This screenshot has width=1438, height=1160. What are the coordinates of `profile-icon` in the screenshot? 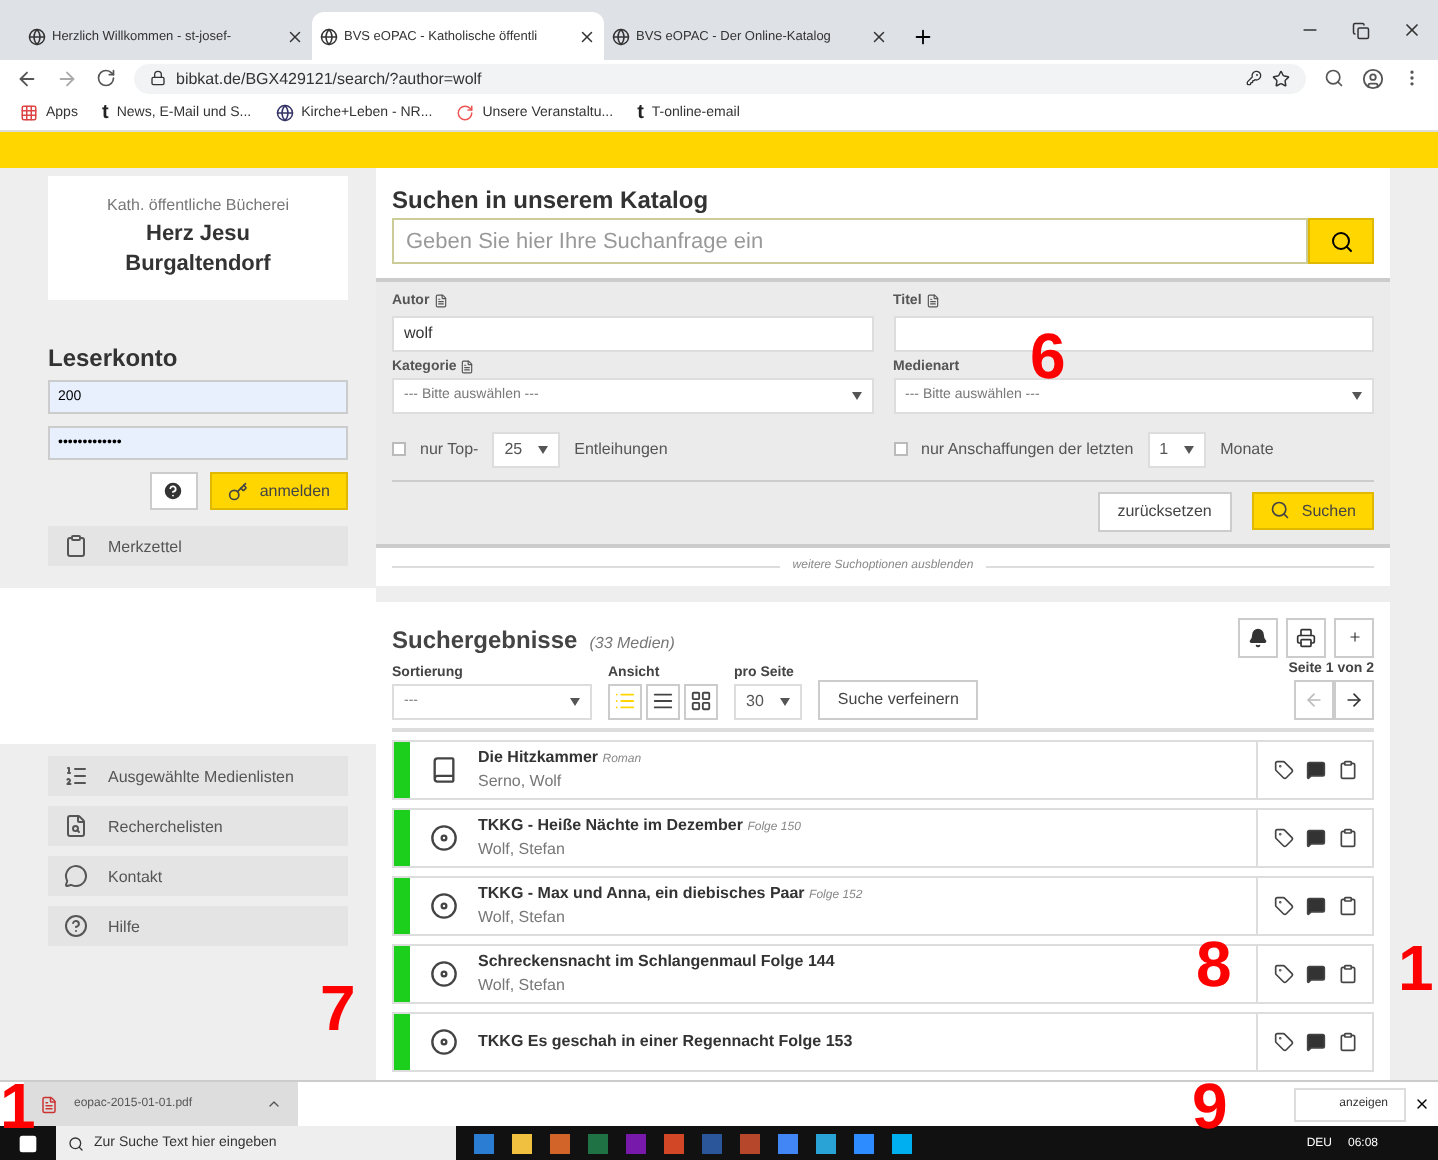 It's located at (1373, 78).